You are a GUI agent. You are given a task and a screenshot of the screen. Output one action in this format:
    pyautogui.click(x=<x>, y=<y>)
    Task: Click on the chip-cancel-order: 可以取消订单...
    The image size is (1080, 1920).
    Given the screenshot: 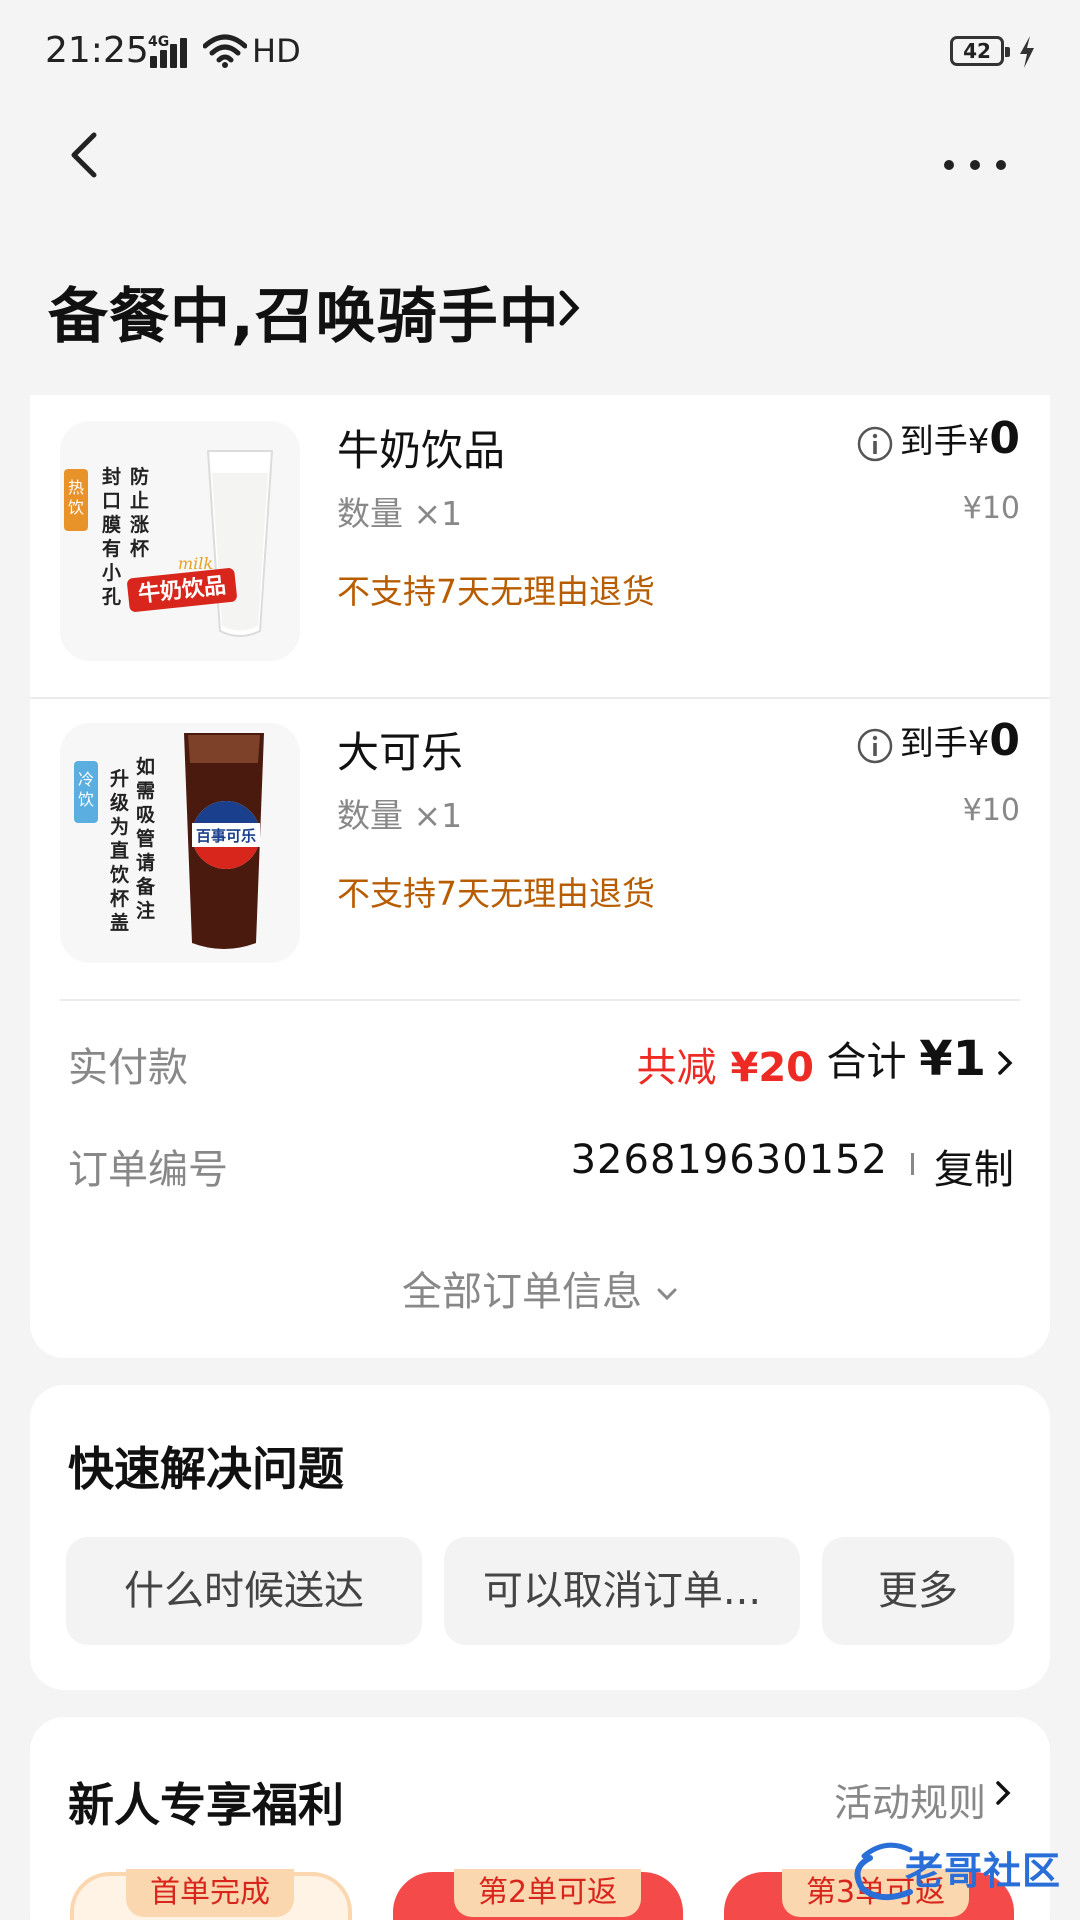 What is the action you would take?
    pyautogui.click(x=622, y=1591)
    